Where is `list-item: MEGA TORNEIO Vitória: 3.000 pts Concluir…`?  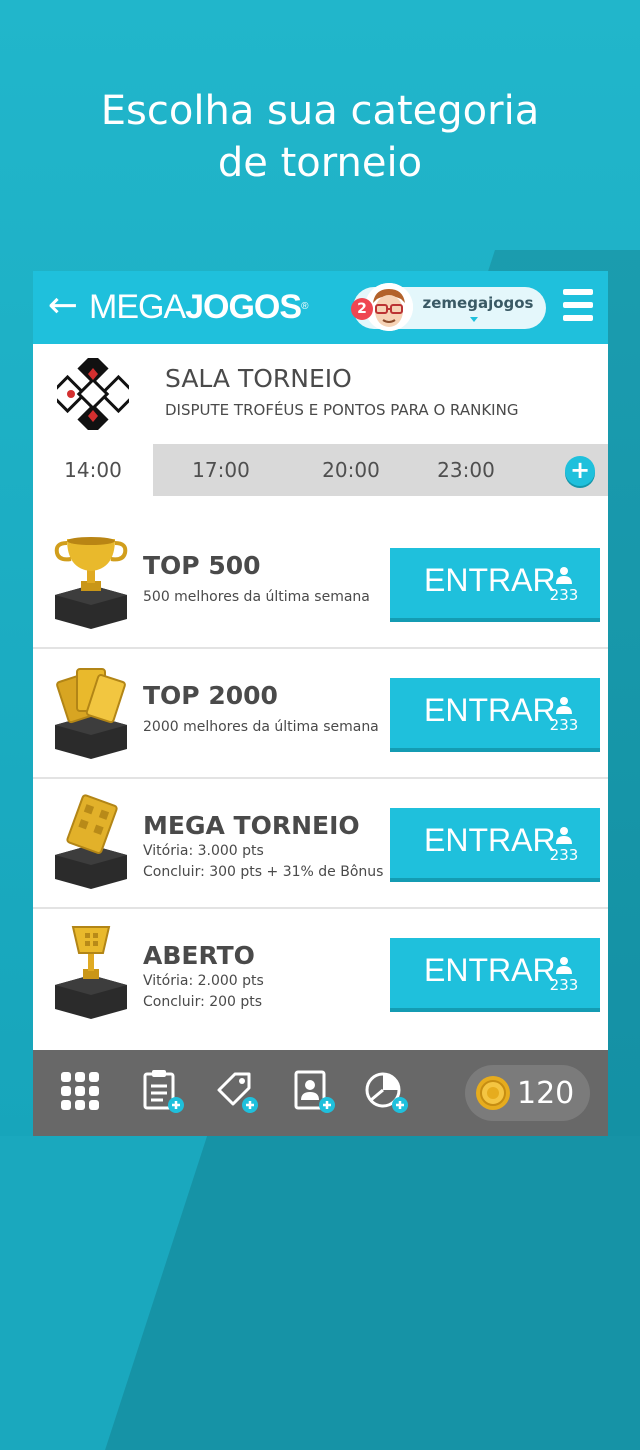
list-item: MEGA TORNEIO Vitória: 3.000 pts Concluir… is located at coordinates (320, 844).